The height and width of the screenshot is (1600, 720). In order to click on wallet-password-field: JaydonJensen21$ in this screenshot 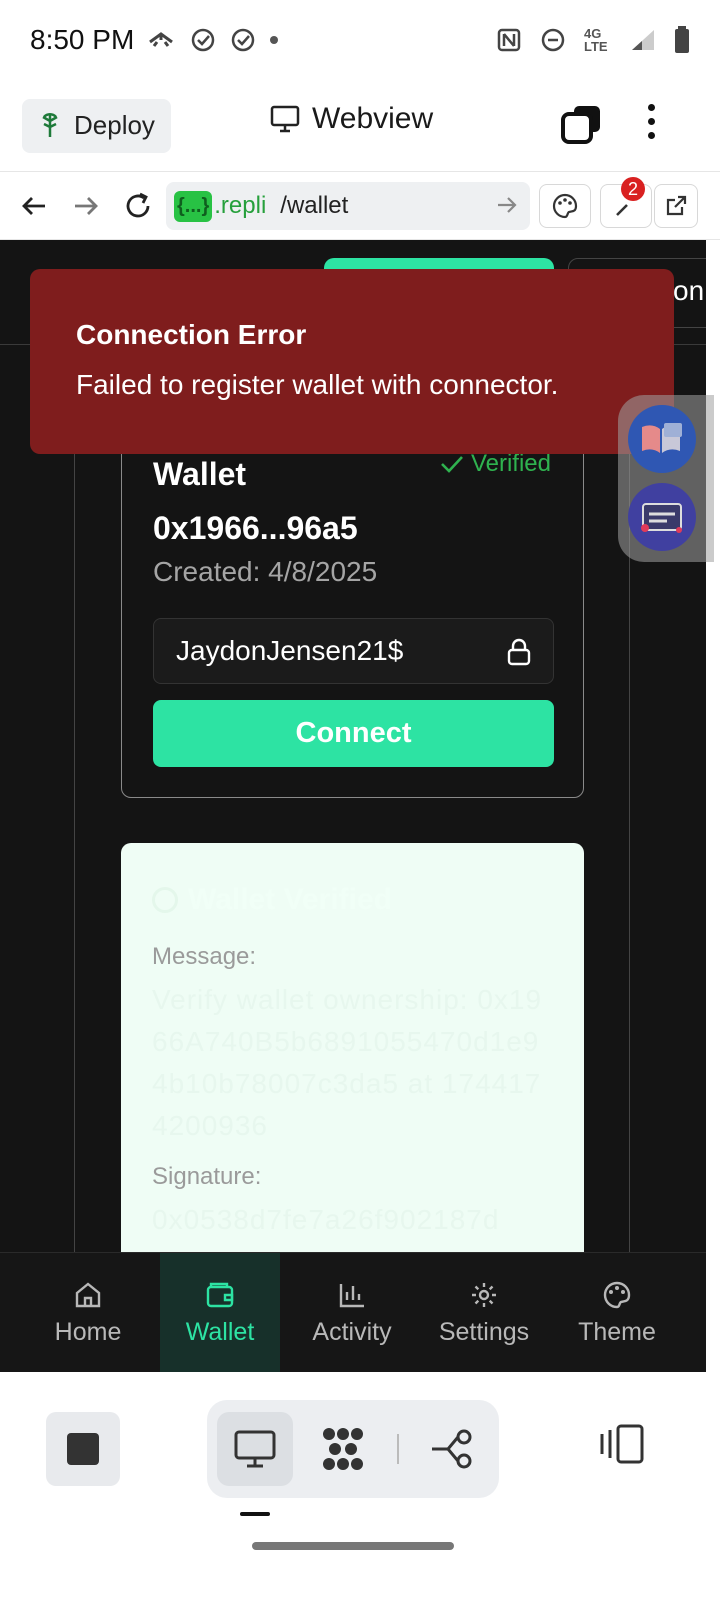, I will do `click(353, 651)`.